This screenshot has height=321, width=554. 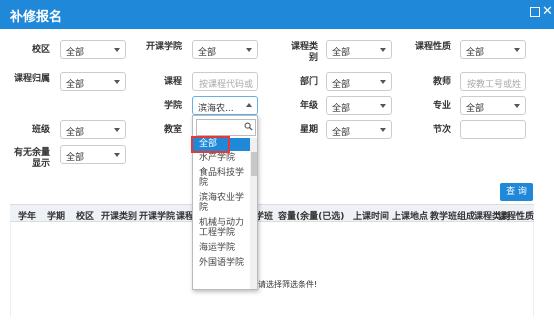 I want to click on course-category-select: 全部, so click(x=359, y=49).